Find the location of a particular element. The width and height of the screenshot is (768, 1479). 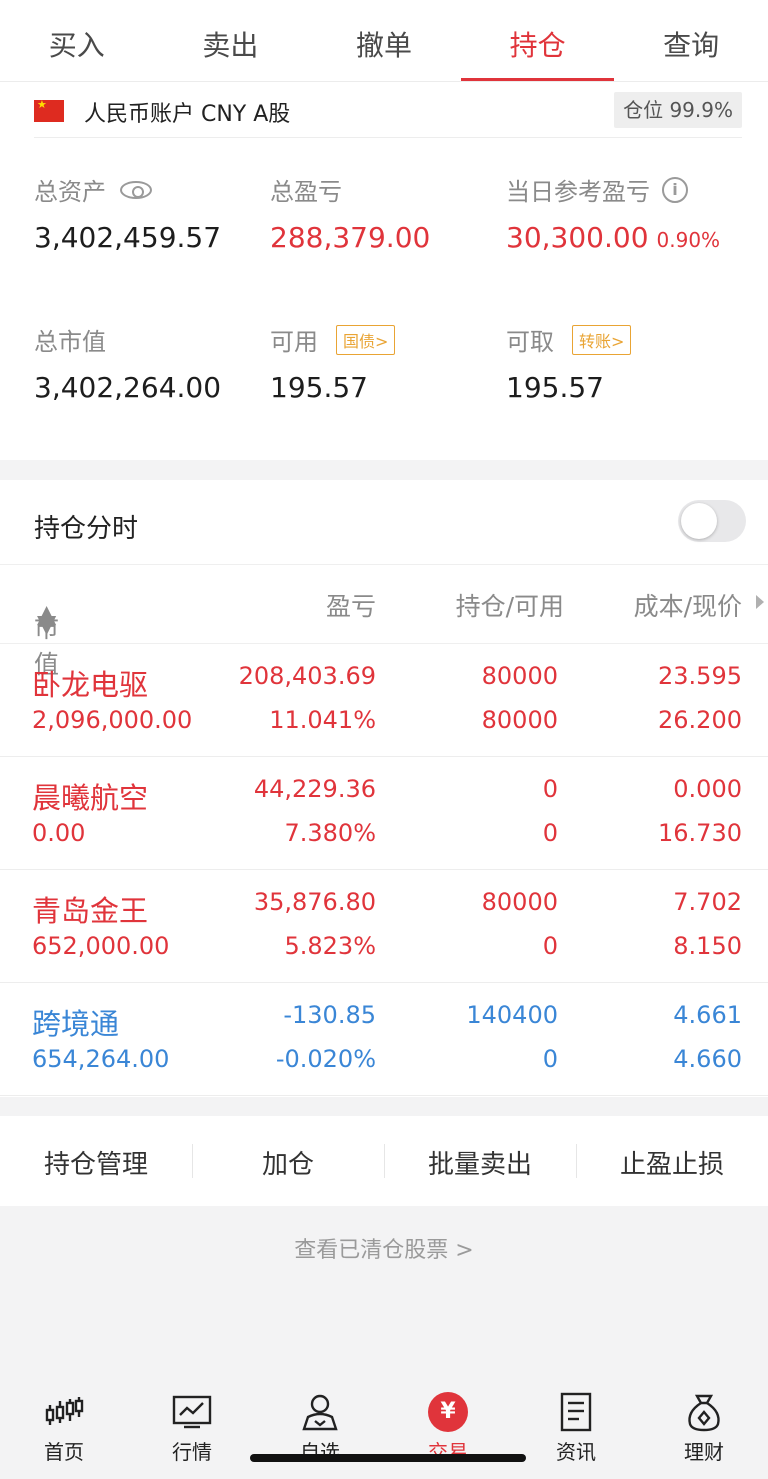

nav-market: 行情 is located at coordinates (192, 1428).